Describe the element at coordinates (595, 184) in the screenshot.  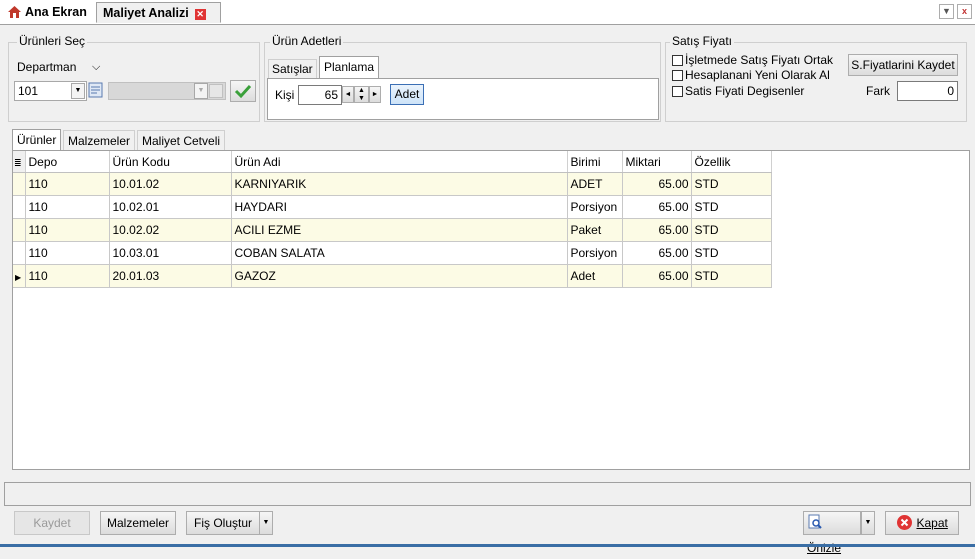
I see `cell-birimi: ADET` at that location.